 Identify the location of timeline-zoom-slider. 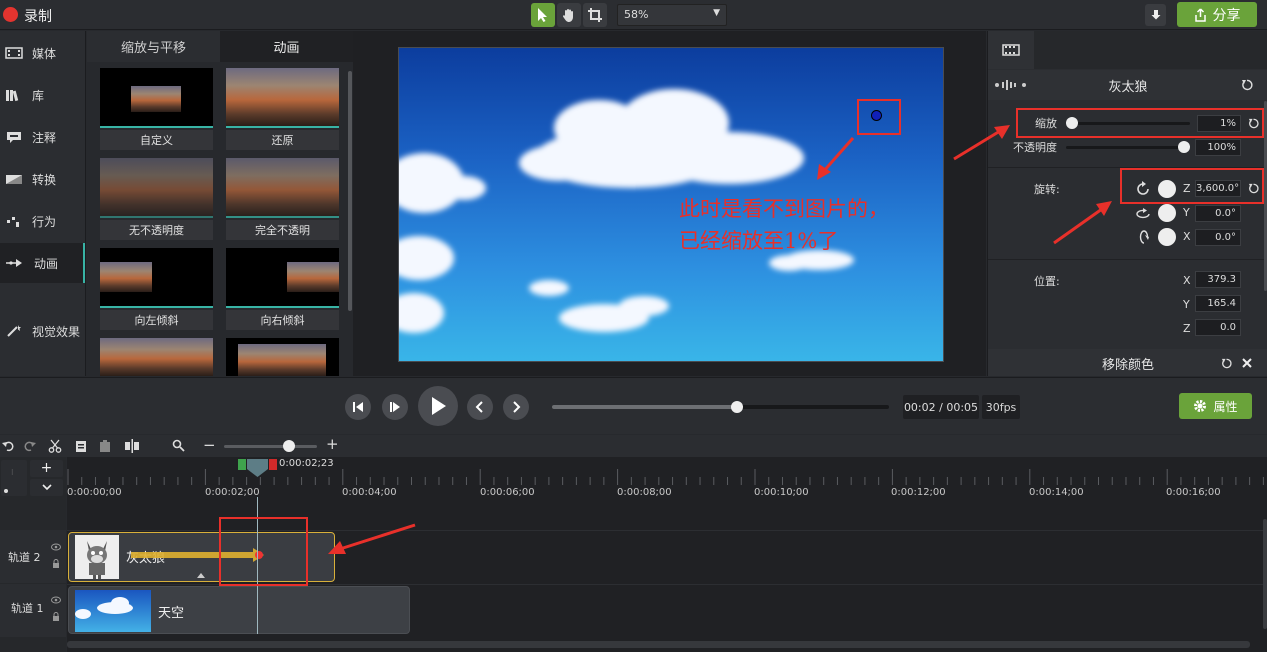
(270, 446).